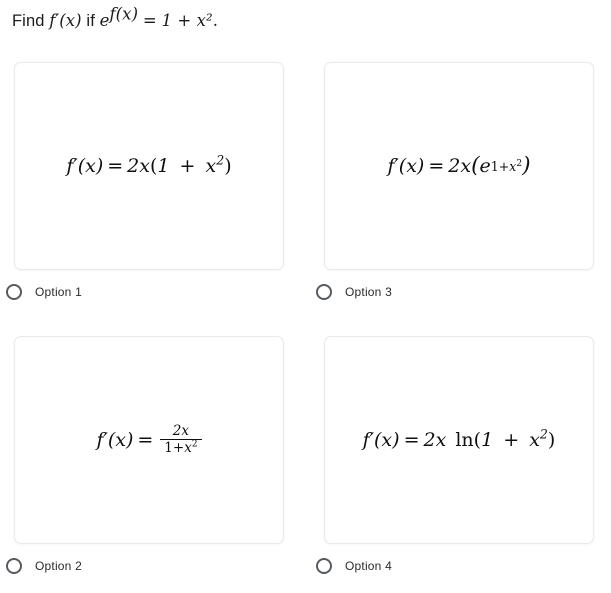  I want to click on question-lhs-exponent: f(x), so click(124, 14).